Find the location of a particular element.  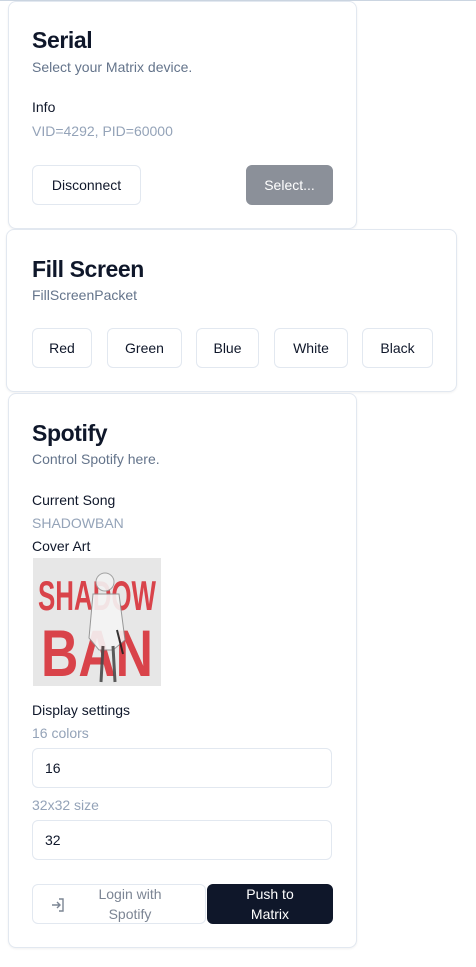

push-label-line1: Push to is located at coordinates (270, 894).